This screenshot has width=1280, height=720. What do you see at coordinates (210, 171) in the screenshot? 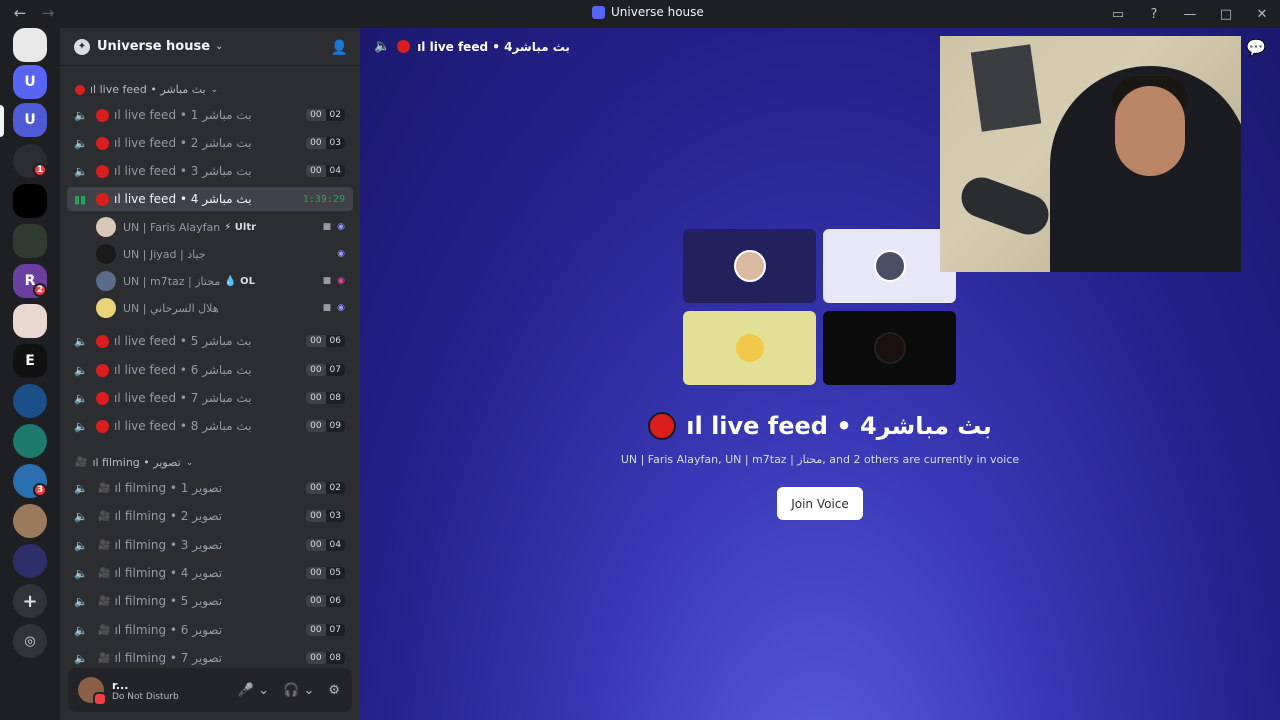
I see `voice-channel: 🔈 ıl live feed • بث مباشر 3 00 04` at bounding box center [210, 171].